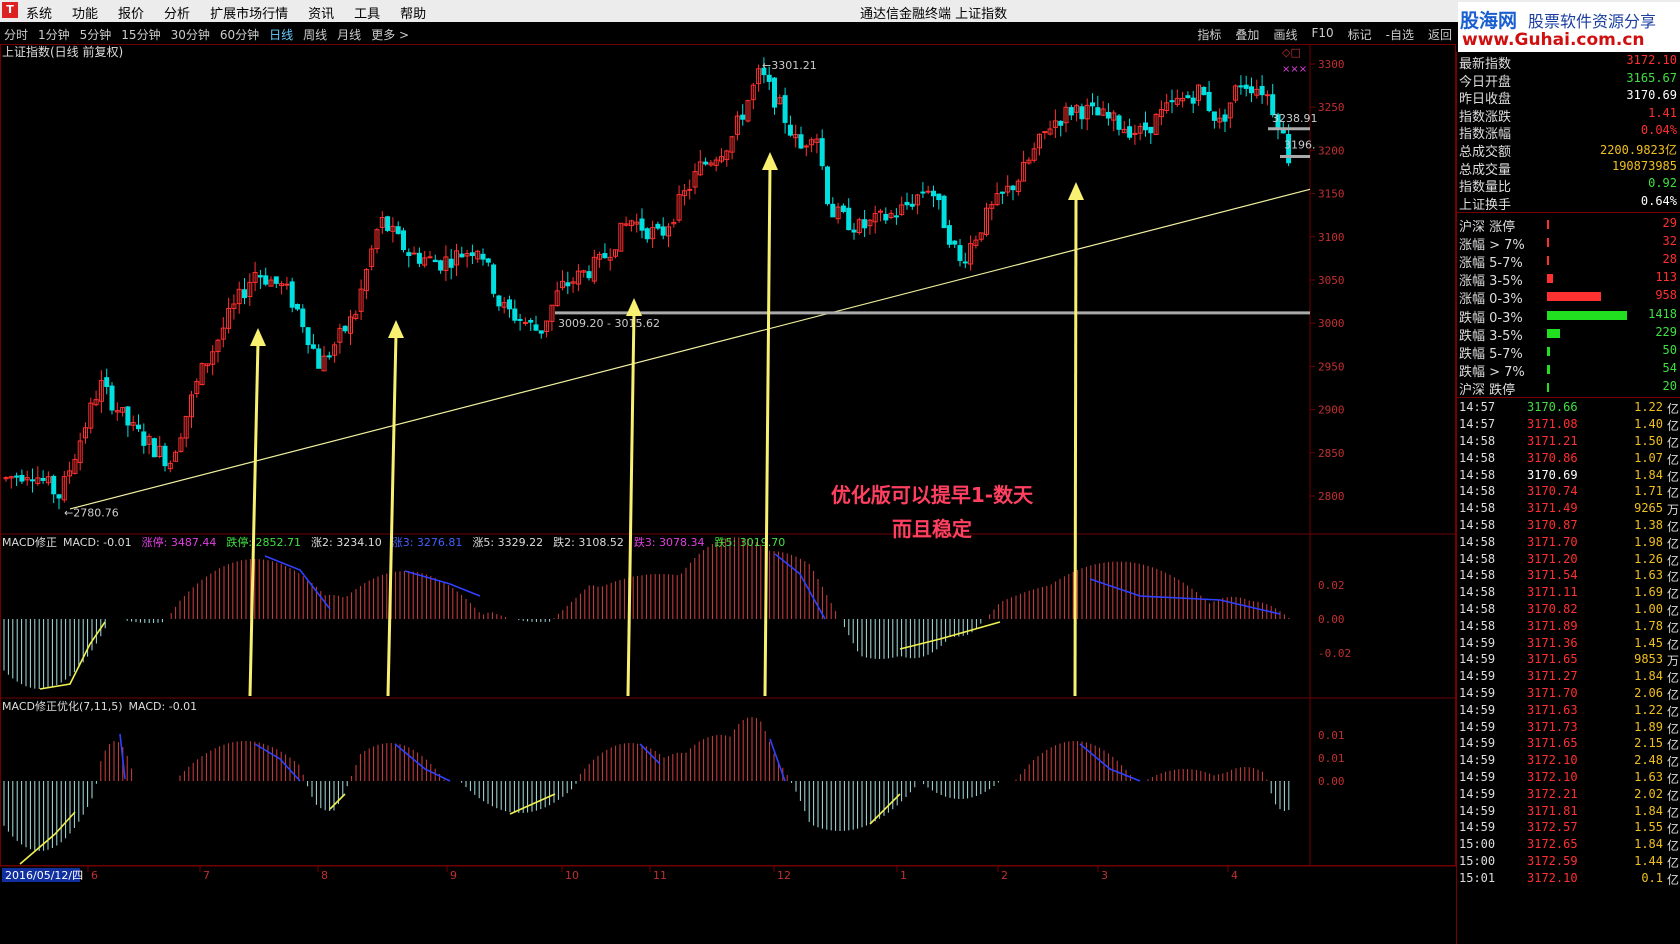 This screenshot has height=944, width=1680. What do you see at coordinates (1648, 525) in the screenshot?
I see `tick-volume: 1.38` at bounding box center [1648, 525].